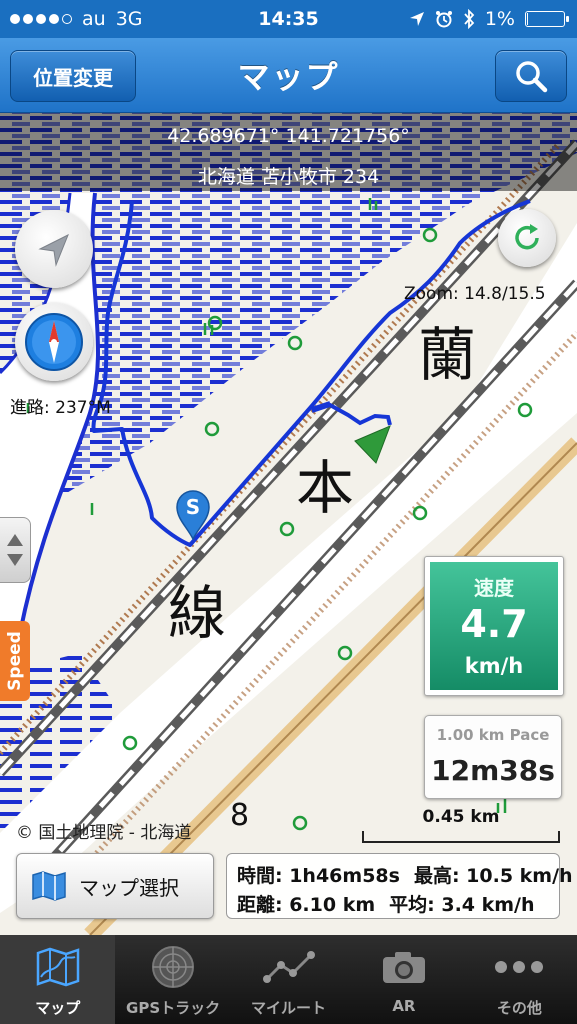  I want to click on tab-my-route: マイルート, so click(288, 979).